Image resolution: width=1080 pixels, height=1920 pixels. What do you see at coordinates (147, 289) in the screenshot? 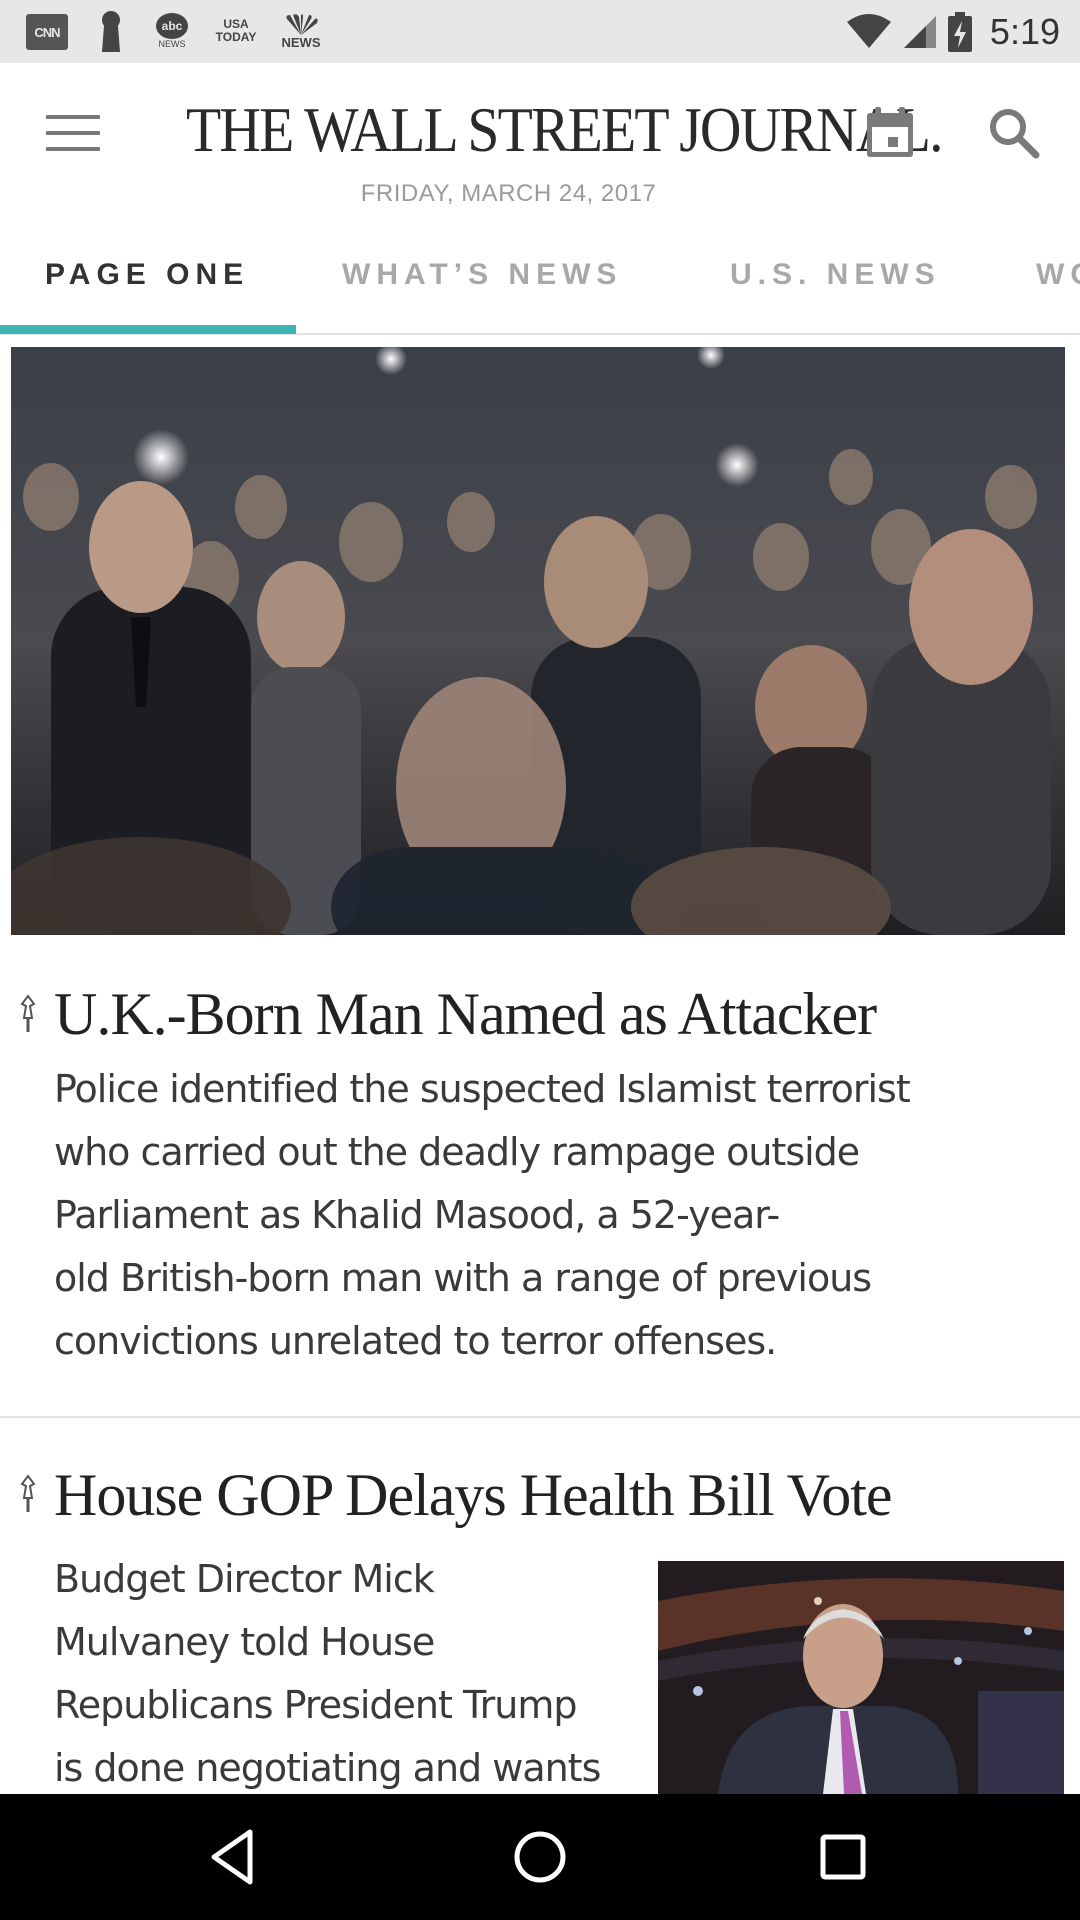
I see `tab-page-one: PAGE ONE` at bounding box center [147, 289].